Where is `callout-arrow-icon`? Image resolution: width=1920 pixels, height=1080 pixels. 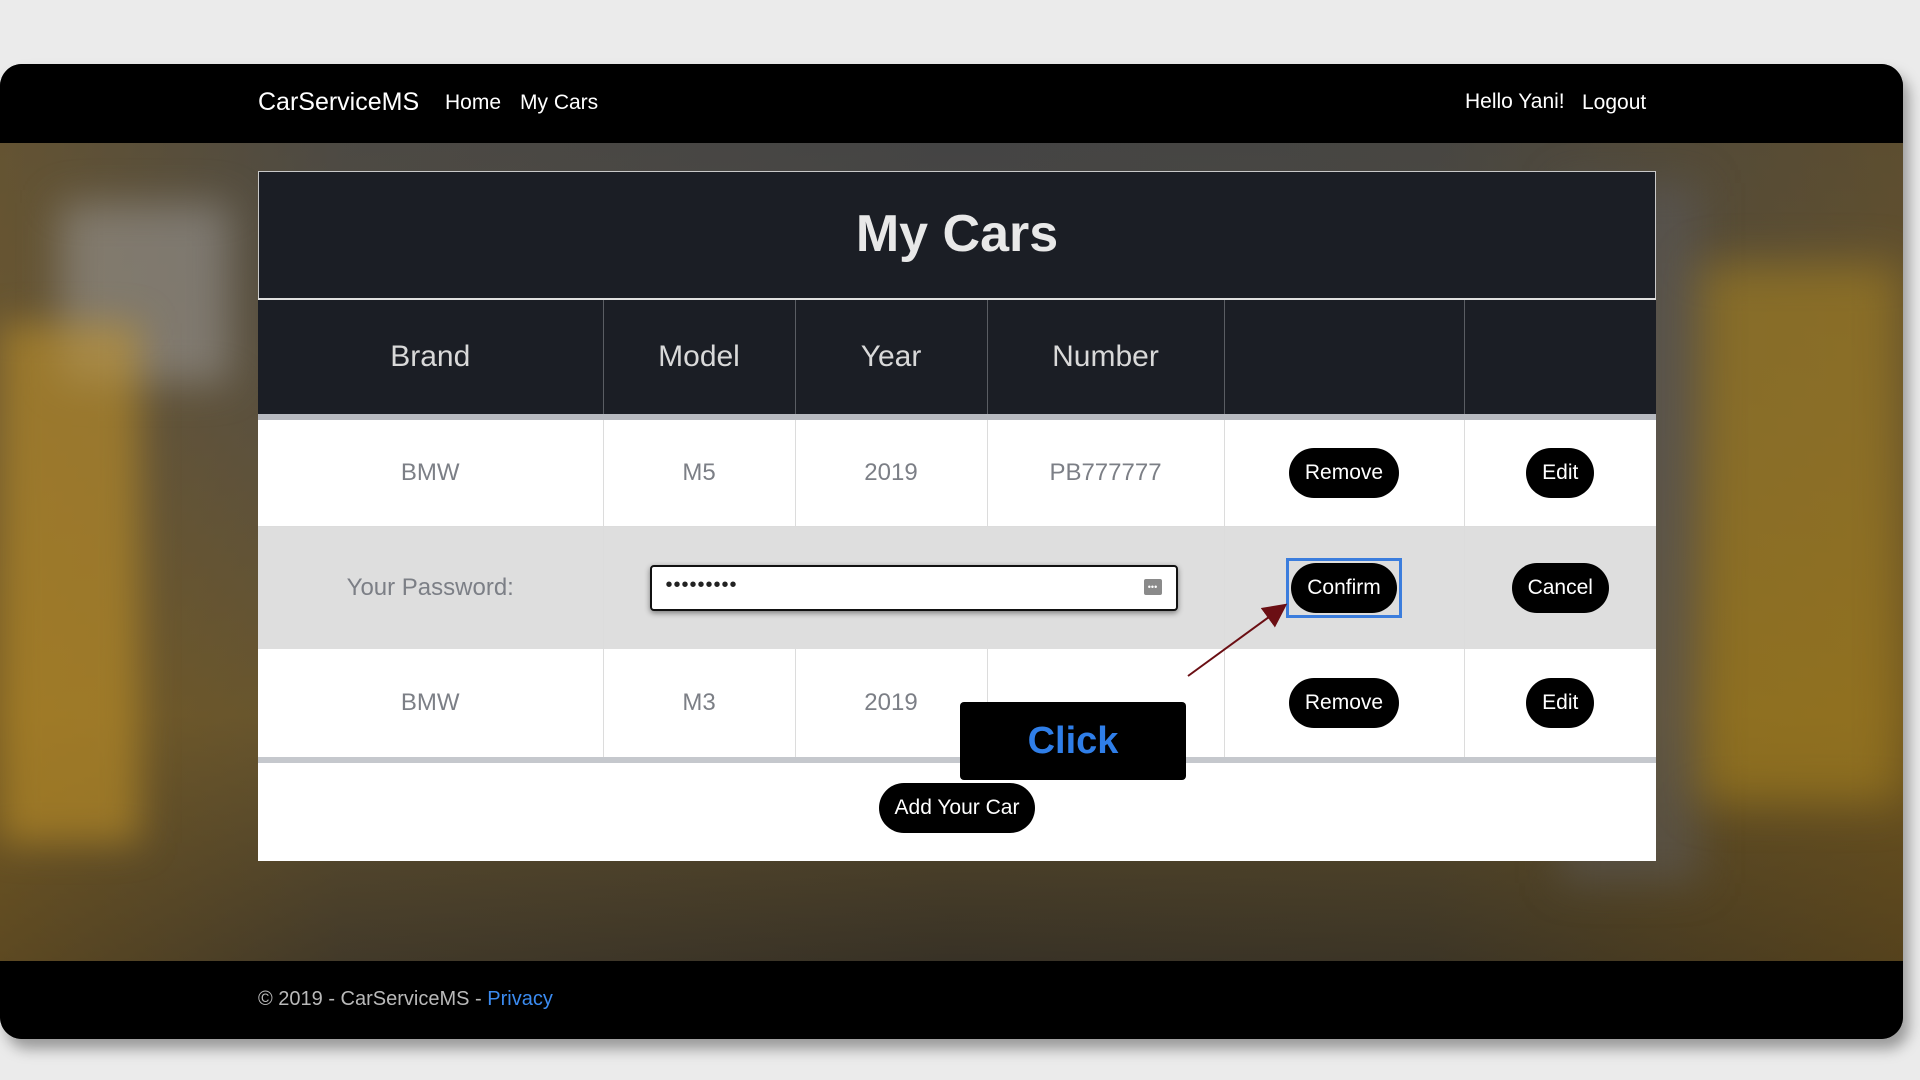 callout-arrow-icon is located at coordinates (1237, 640).